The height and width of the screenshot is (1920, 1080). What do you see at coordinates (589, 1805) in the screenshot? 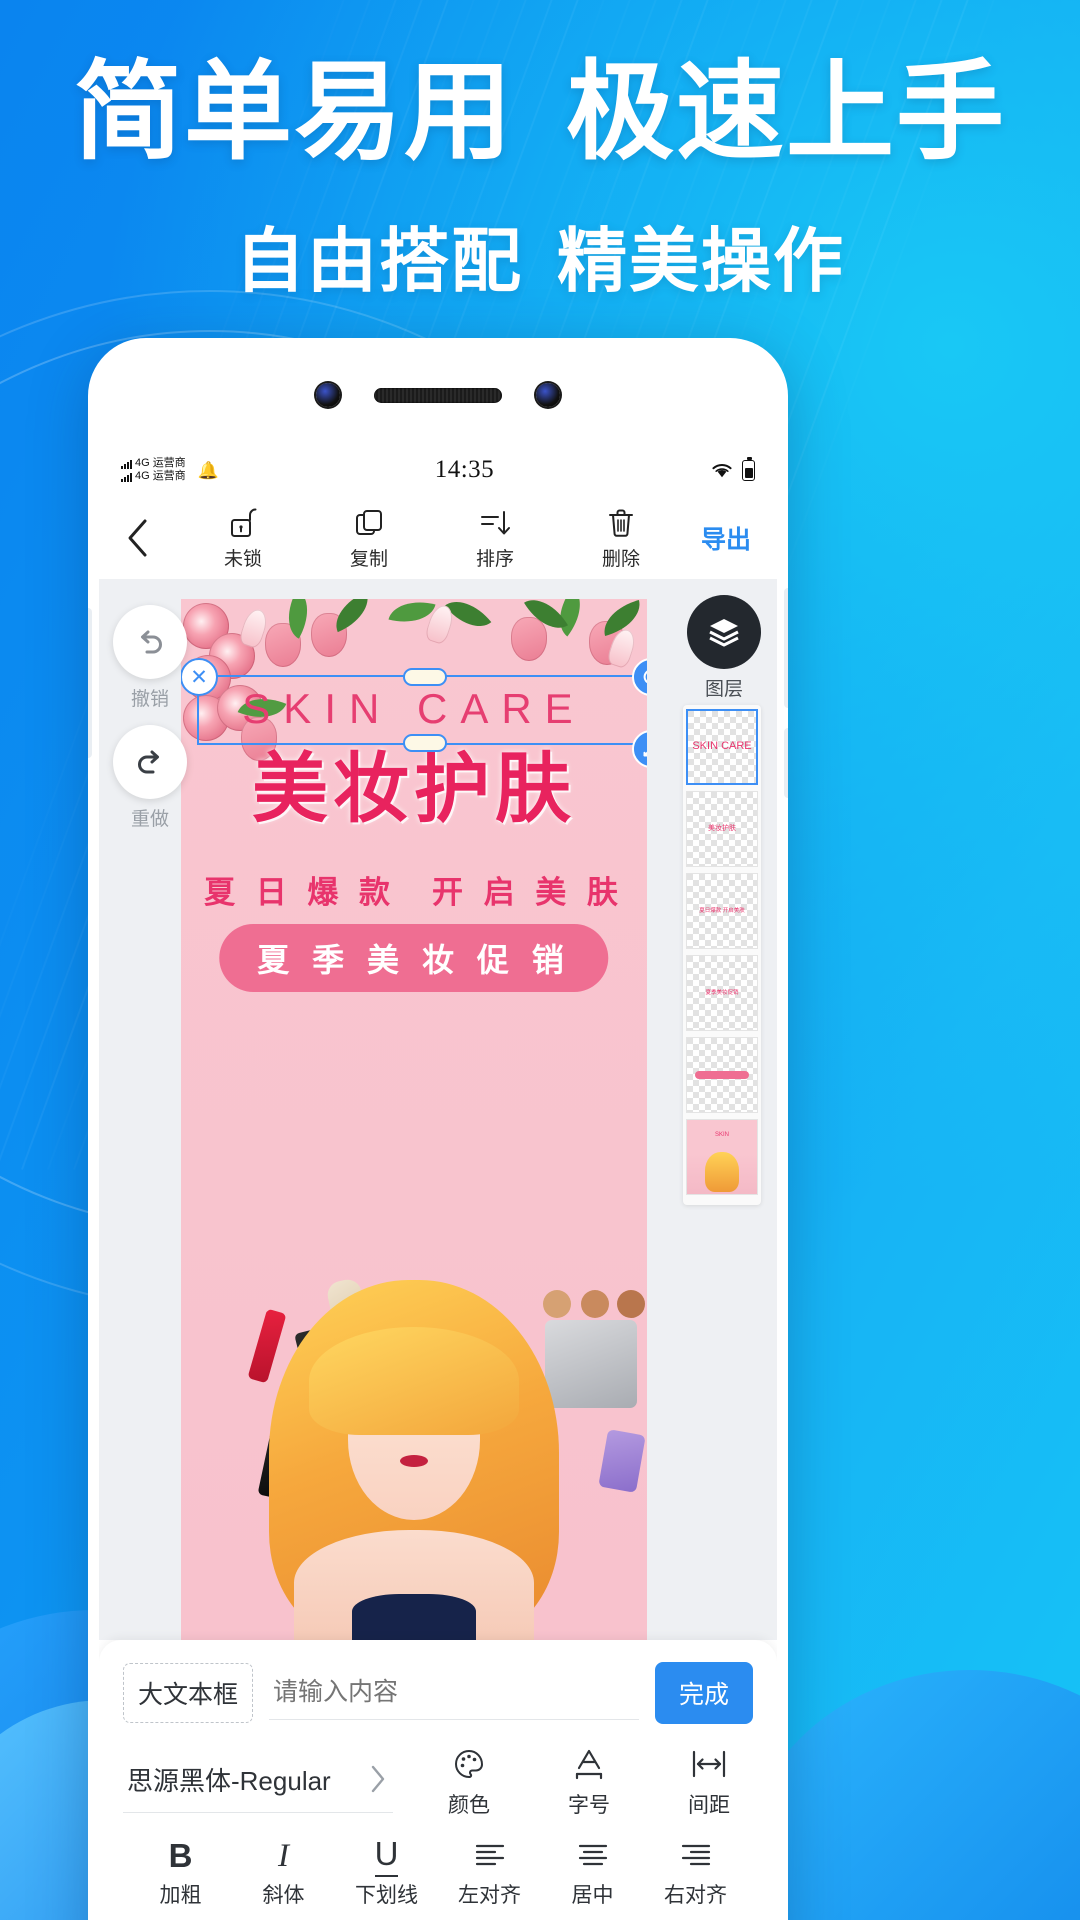
I see `font-size-button-label: 字号` at bounding box center [589, 1805].